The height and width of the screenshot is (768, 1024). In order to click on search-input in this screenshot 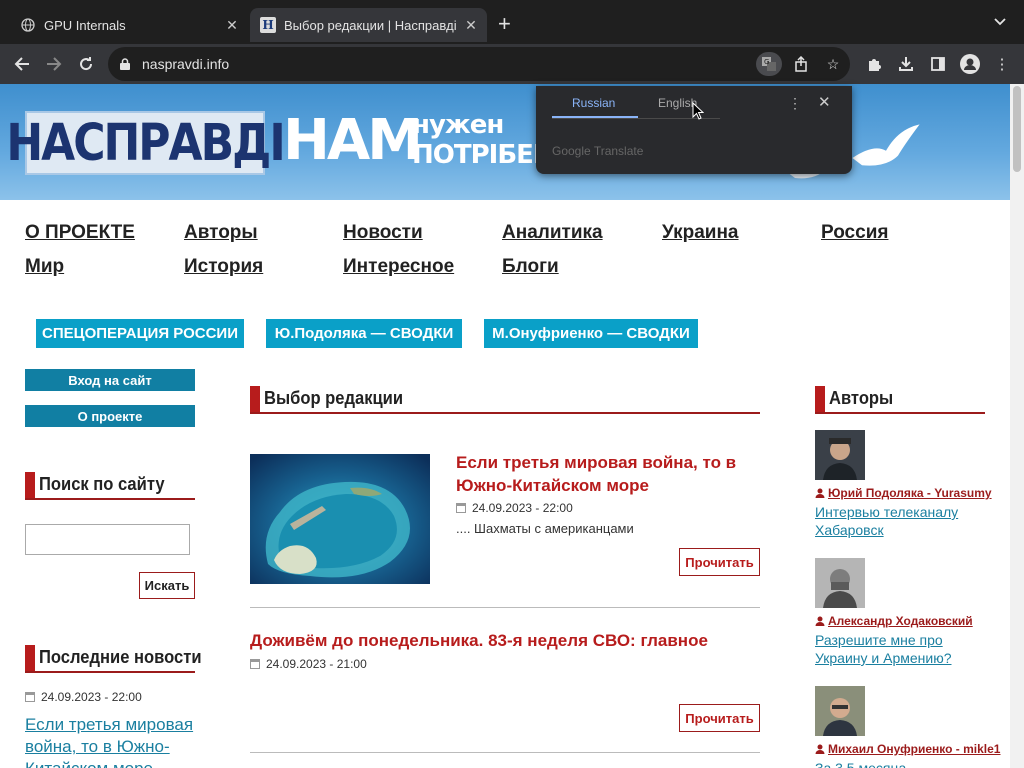, I will do `click(107, 539)`.